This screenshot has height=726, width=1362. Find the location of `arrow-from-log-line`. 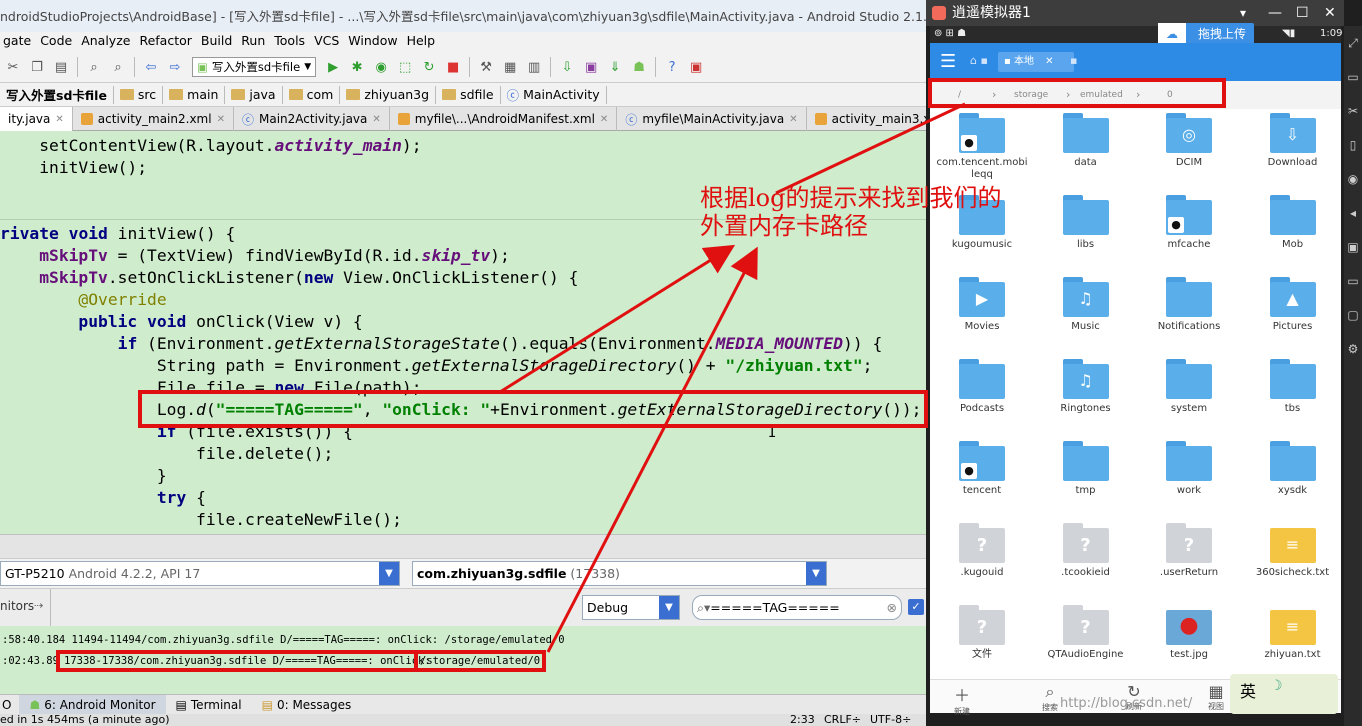

arrow-from-log-line is located at coordinates (617, 319).